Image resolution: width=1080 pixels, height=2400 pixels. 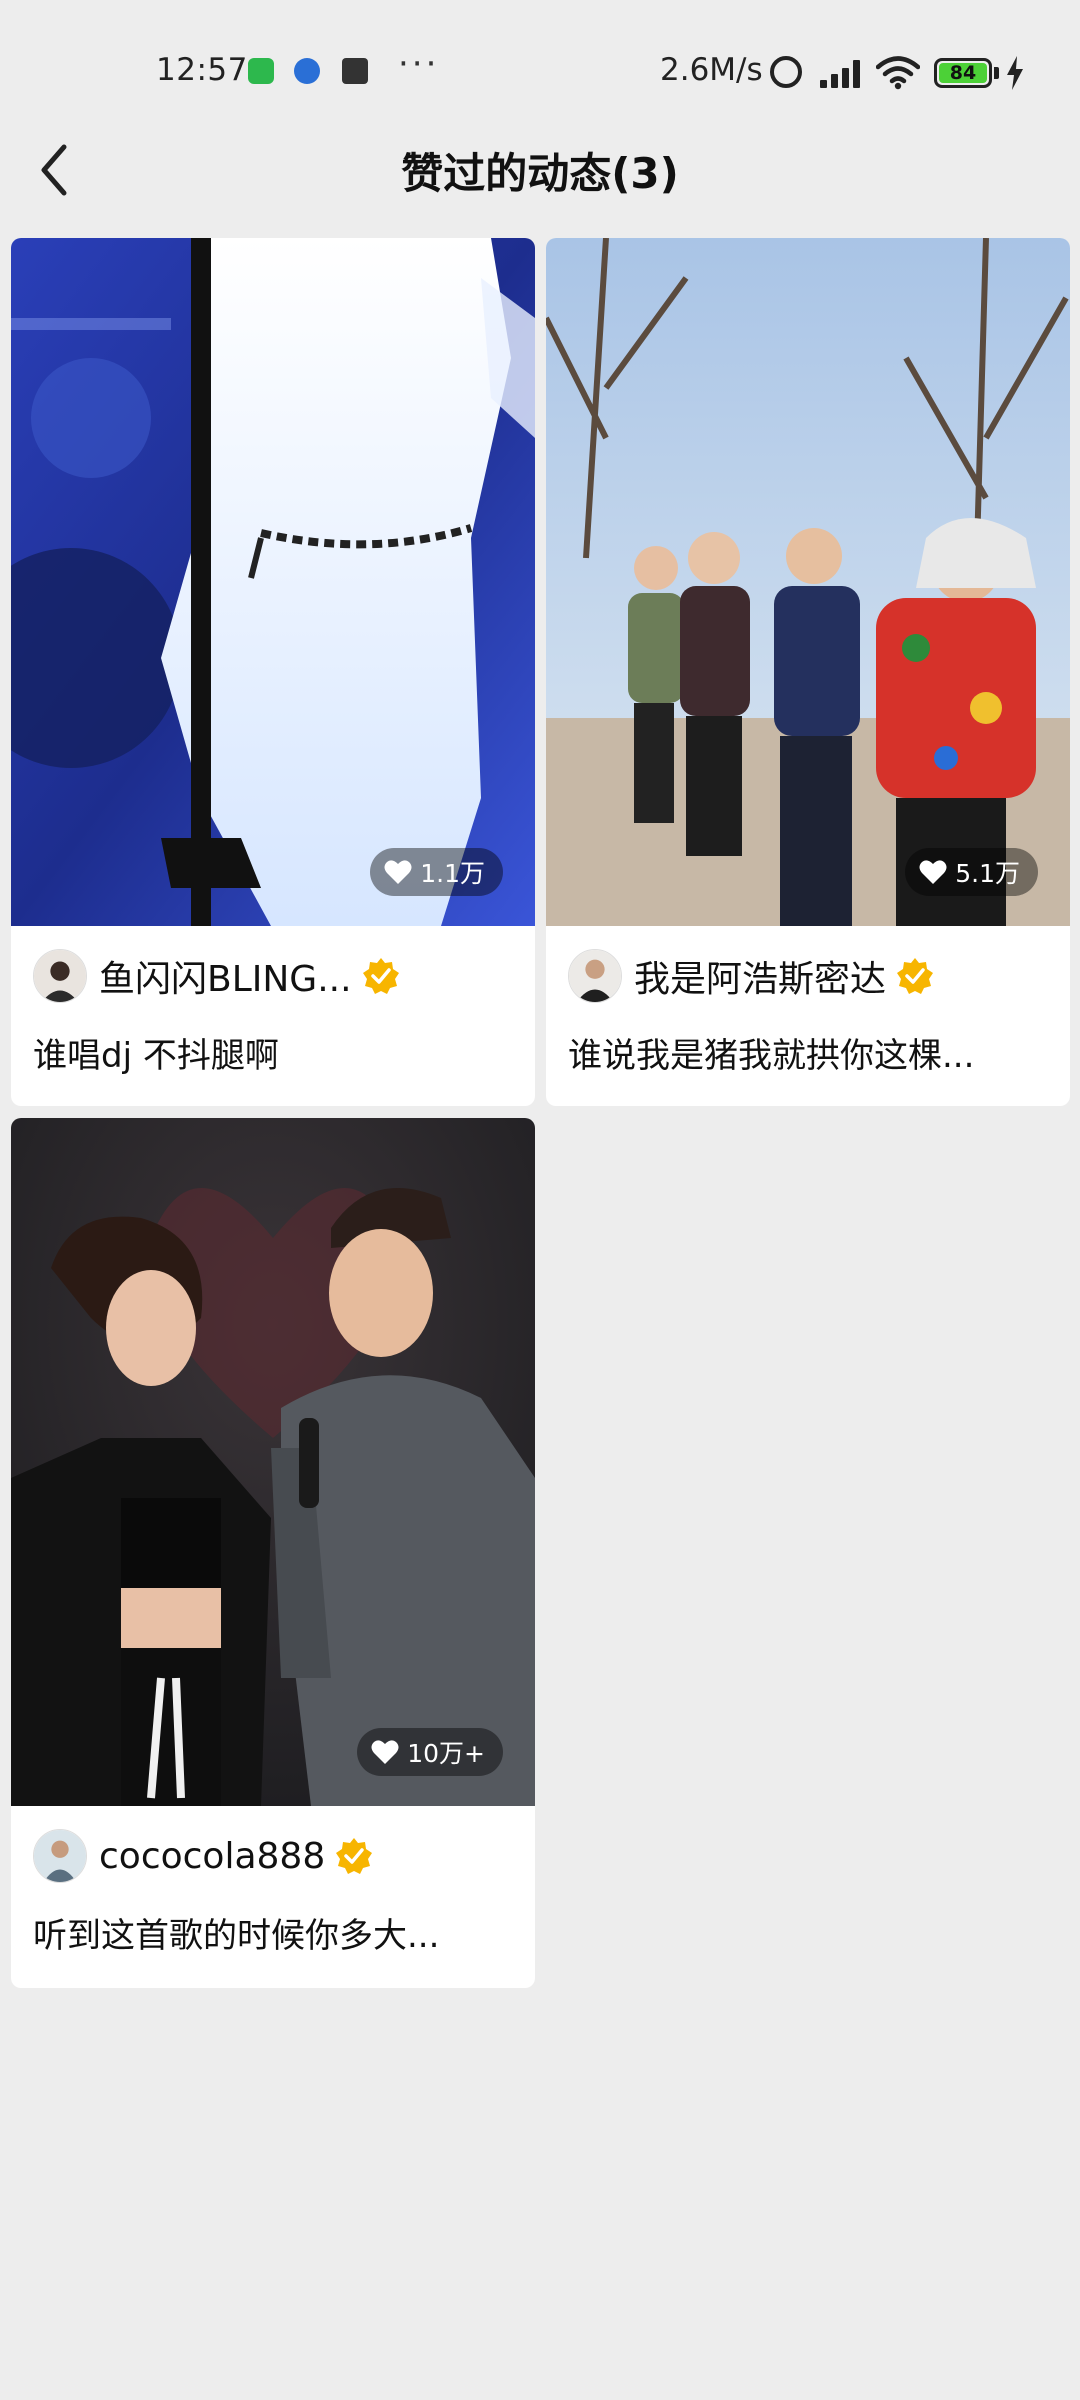 What do you see at coordinates (202, 70) in the screenshot?
I see `status-time: 12:57` at bounding box center [202, 70].